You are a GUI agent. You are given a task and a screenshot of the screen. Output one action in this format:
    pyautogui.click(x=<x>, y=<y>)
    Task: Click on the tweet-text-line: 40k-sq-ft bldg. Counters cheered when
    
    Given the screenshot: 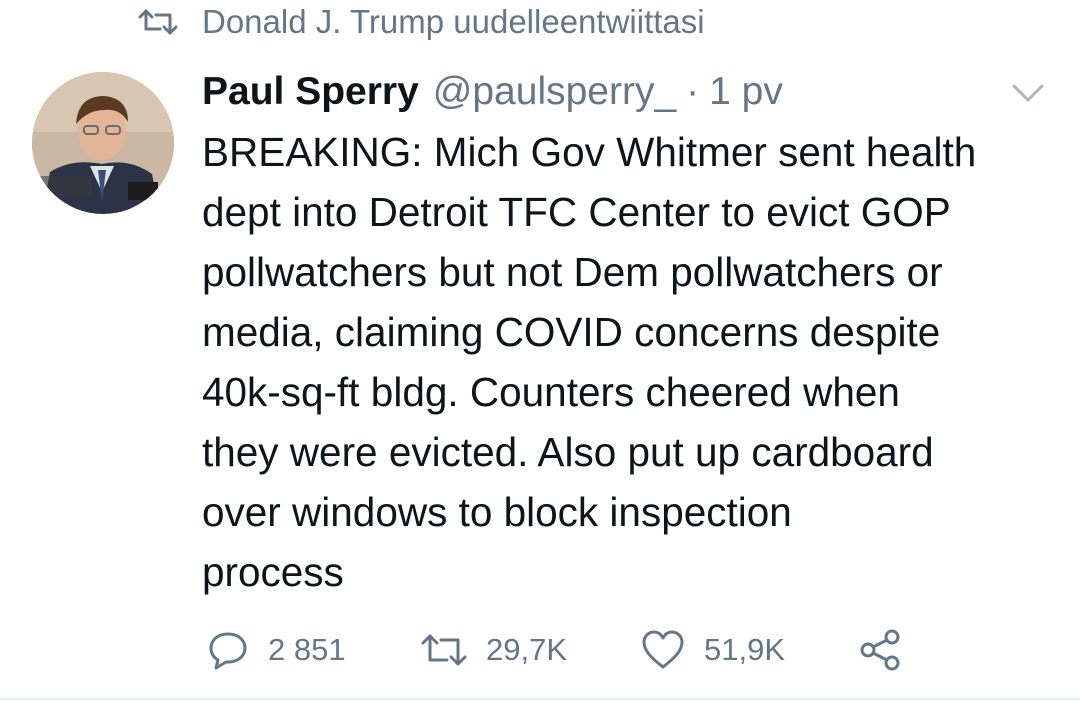 What is the action you would take?
    pyautogui.click(x=551, y=392)
    